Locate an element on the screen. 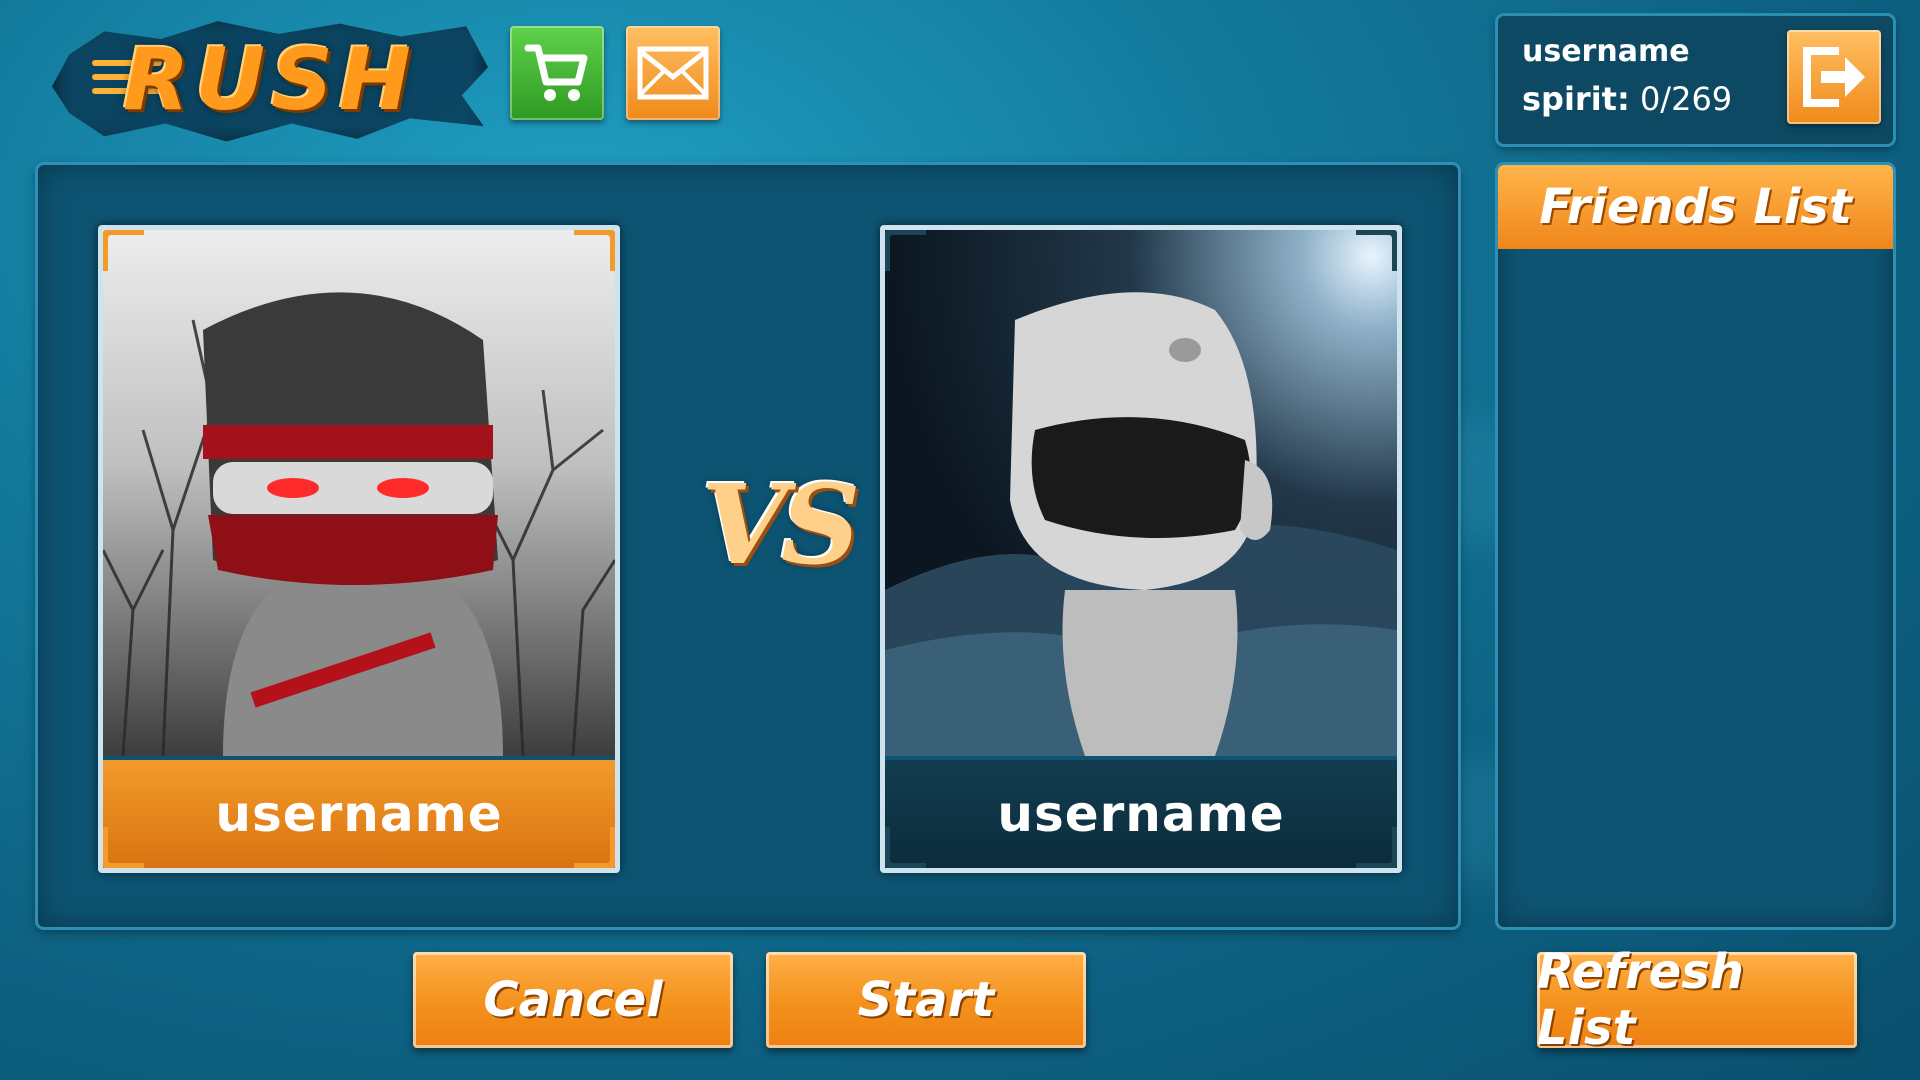 This screenshot has height=1080, width=1920. exit-icon is located at coordinates (1834, 77).